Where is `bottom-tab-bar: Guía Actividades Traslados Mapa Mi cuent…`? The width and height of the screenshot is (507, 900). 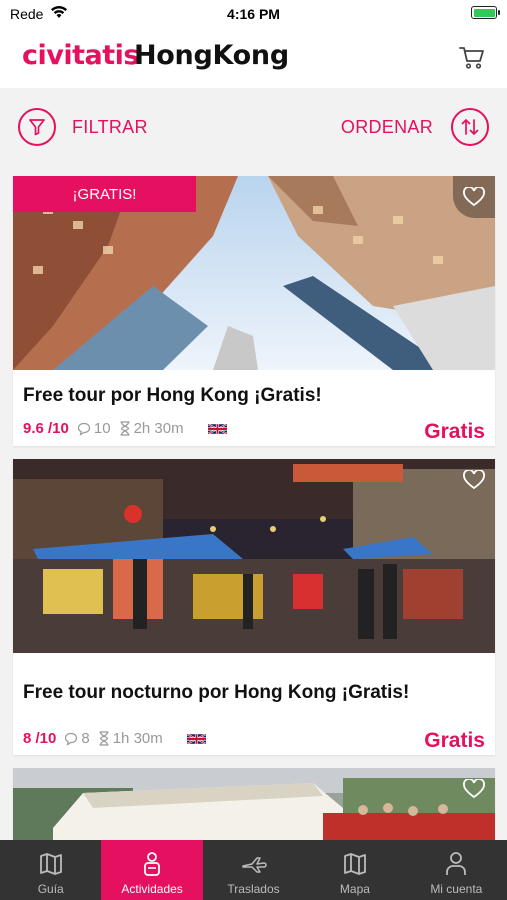
bottom-tab-bar: Guía Actividades Traslados Mapa Mi cuent… is located at coordinates (253, 870).